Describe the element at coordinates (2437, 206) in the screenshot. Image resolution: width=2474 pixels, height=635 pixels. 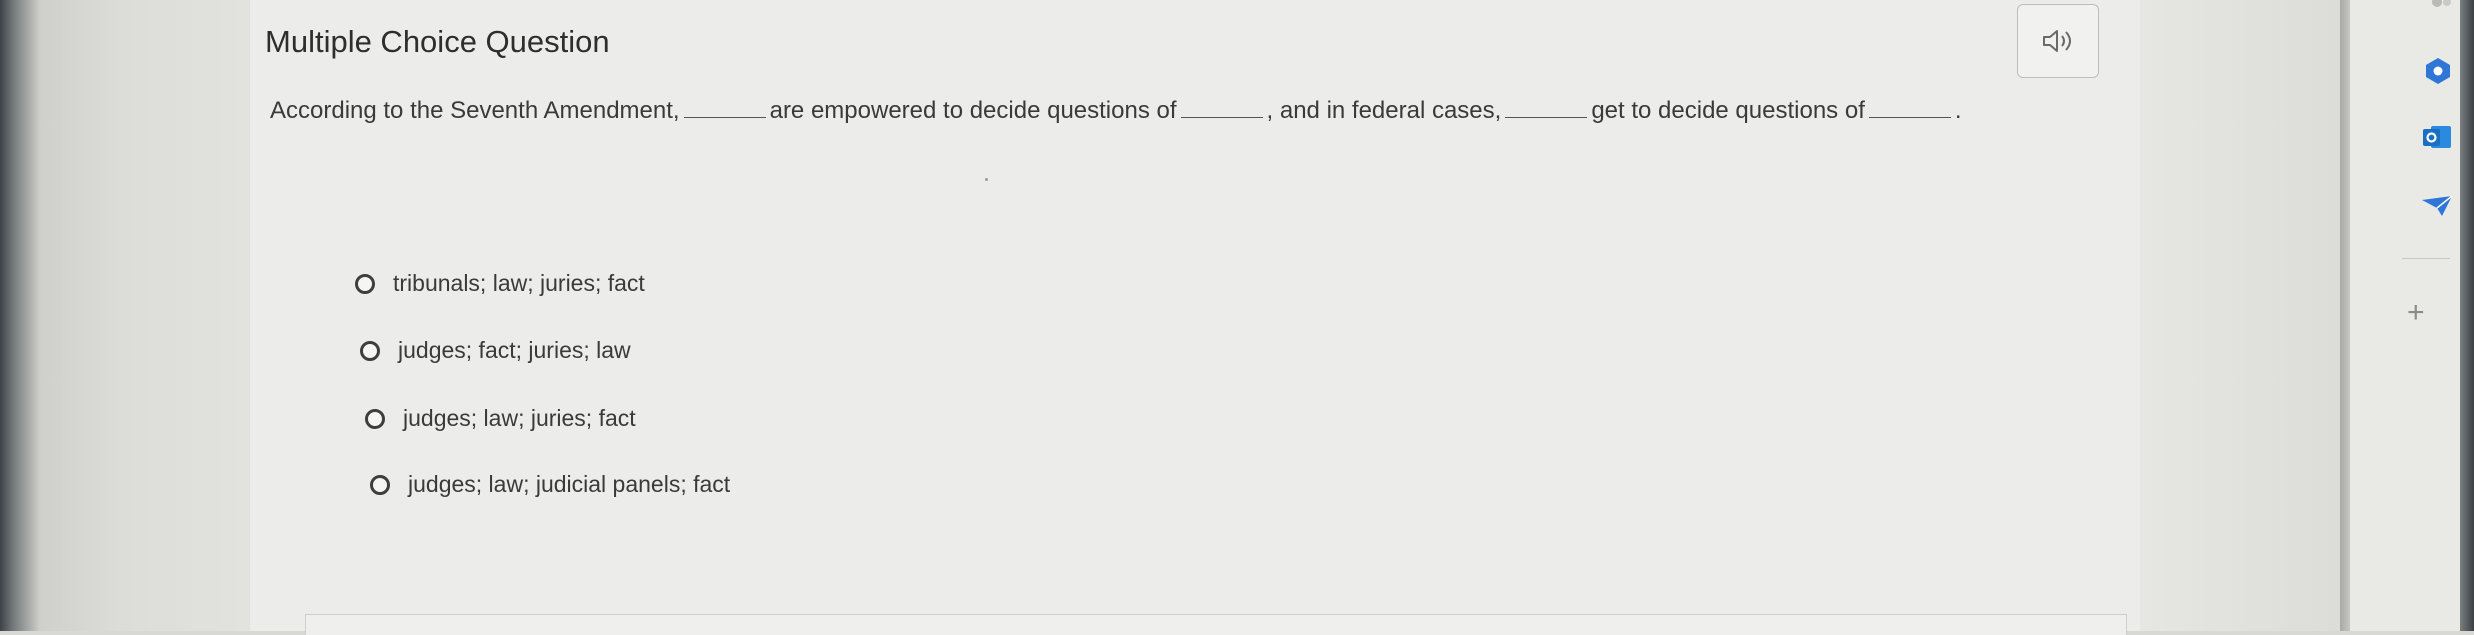
I see `feedback-icon` at that location.